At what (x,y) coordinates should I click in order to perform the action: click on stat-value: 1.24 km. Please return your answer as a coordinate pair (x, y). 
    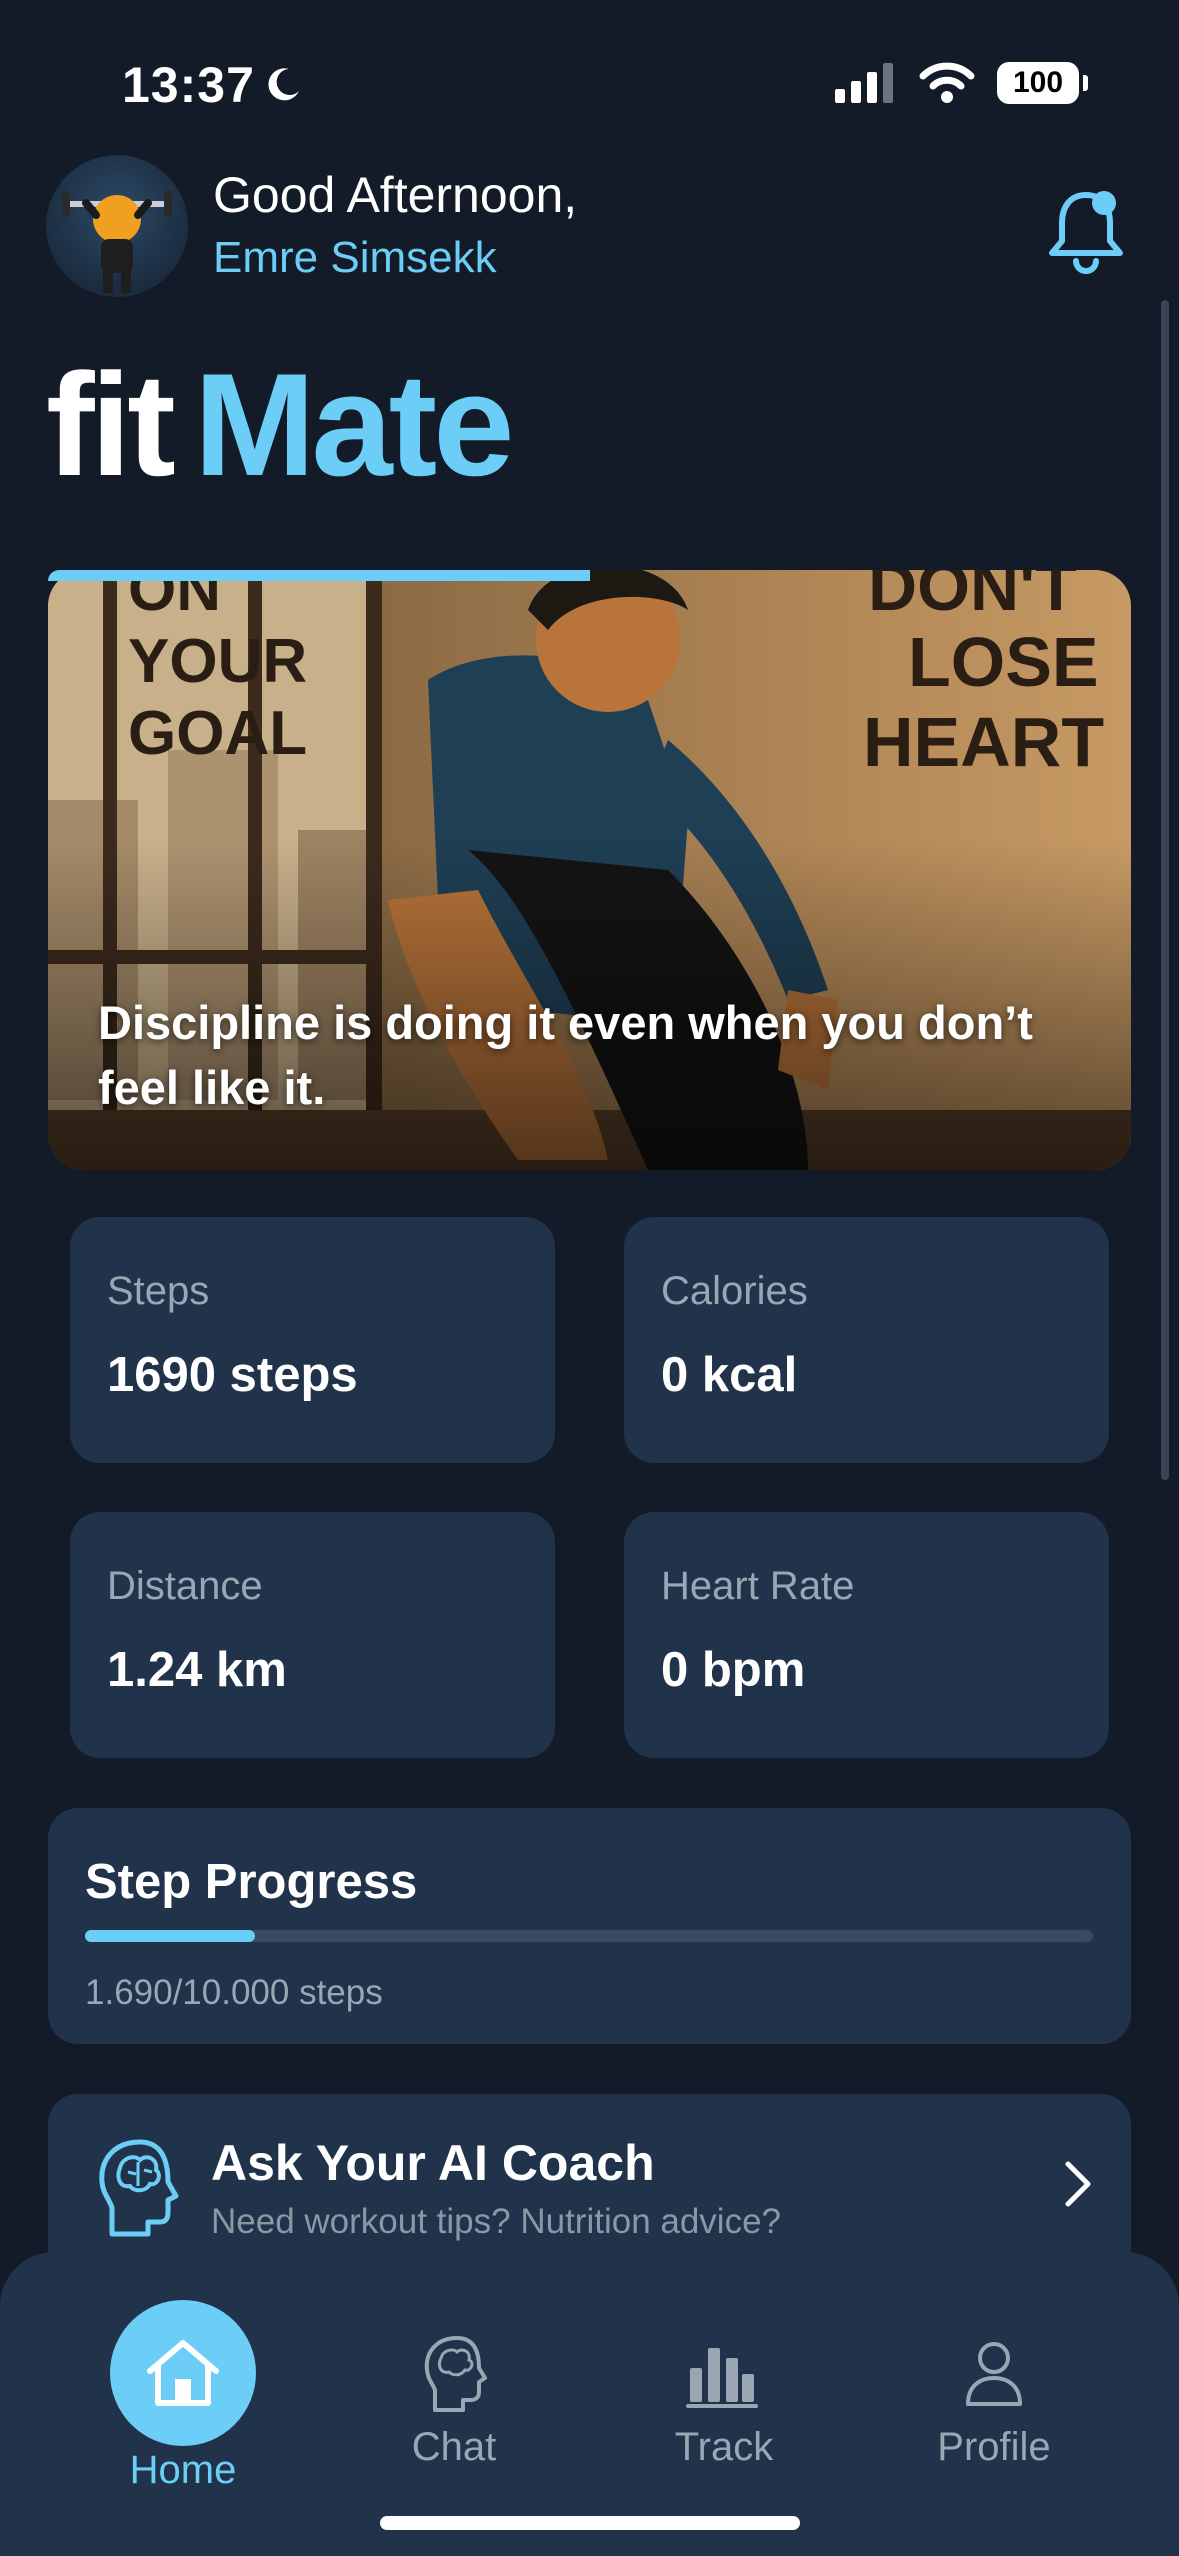
    Looking at the image, I should click on (197, 1670).